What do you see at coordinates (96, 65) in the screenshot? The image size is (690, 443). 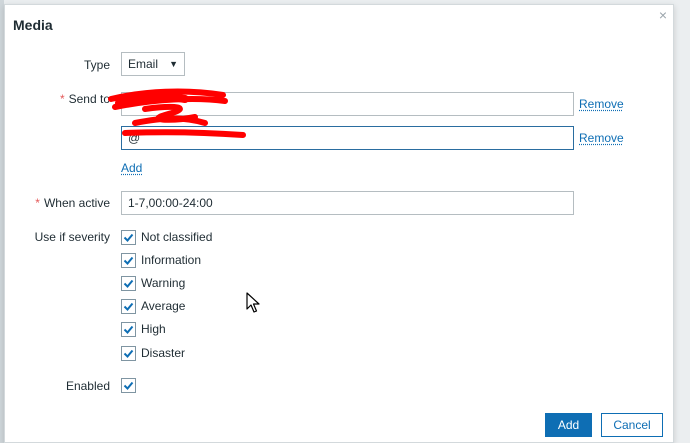 I see `type-label: Type` at bounding box center [96, 65].